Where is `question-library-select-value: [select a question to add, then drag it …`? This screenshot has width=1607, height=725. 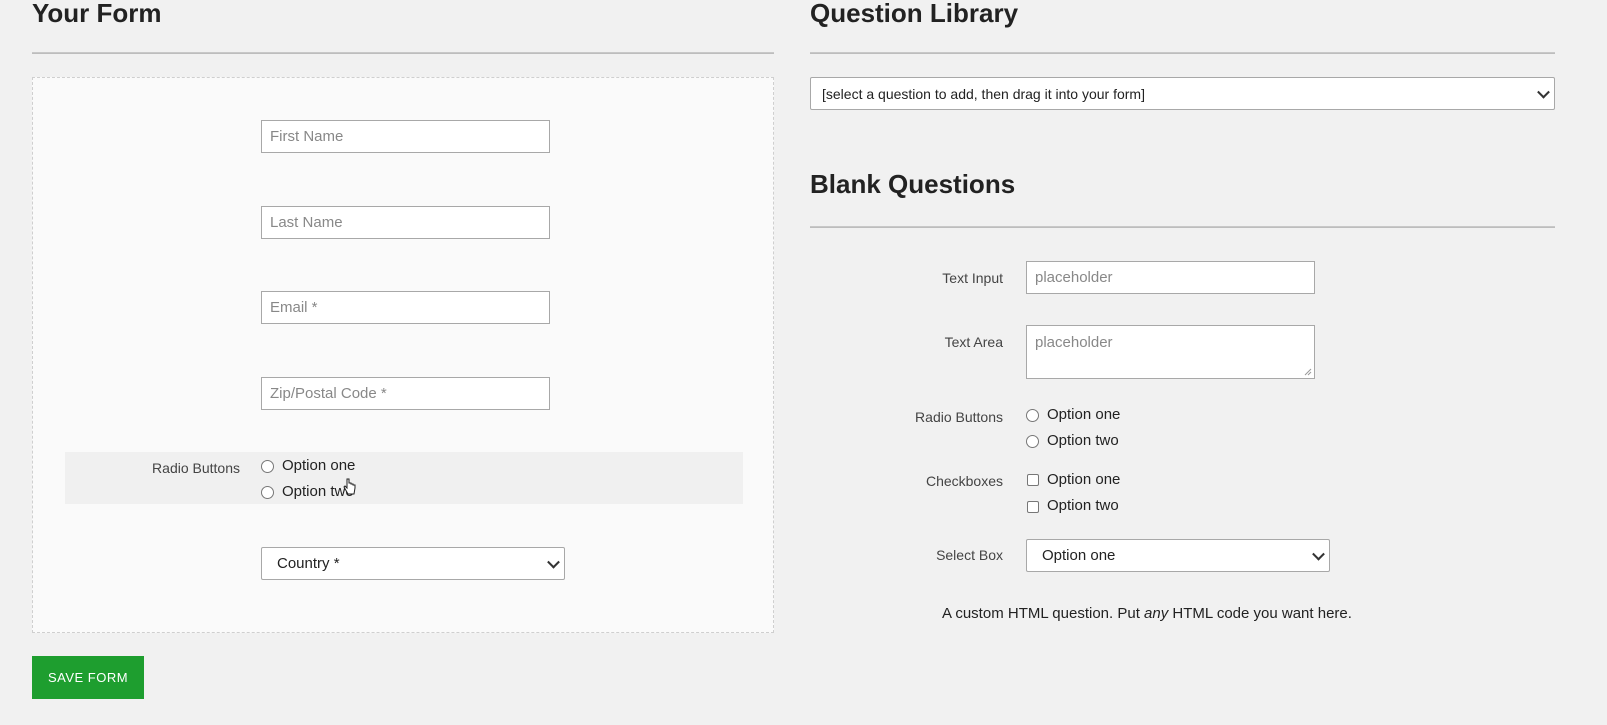 question-library-select-value: [select a question to add, then drag it … is located at coordinates (983, 93).